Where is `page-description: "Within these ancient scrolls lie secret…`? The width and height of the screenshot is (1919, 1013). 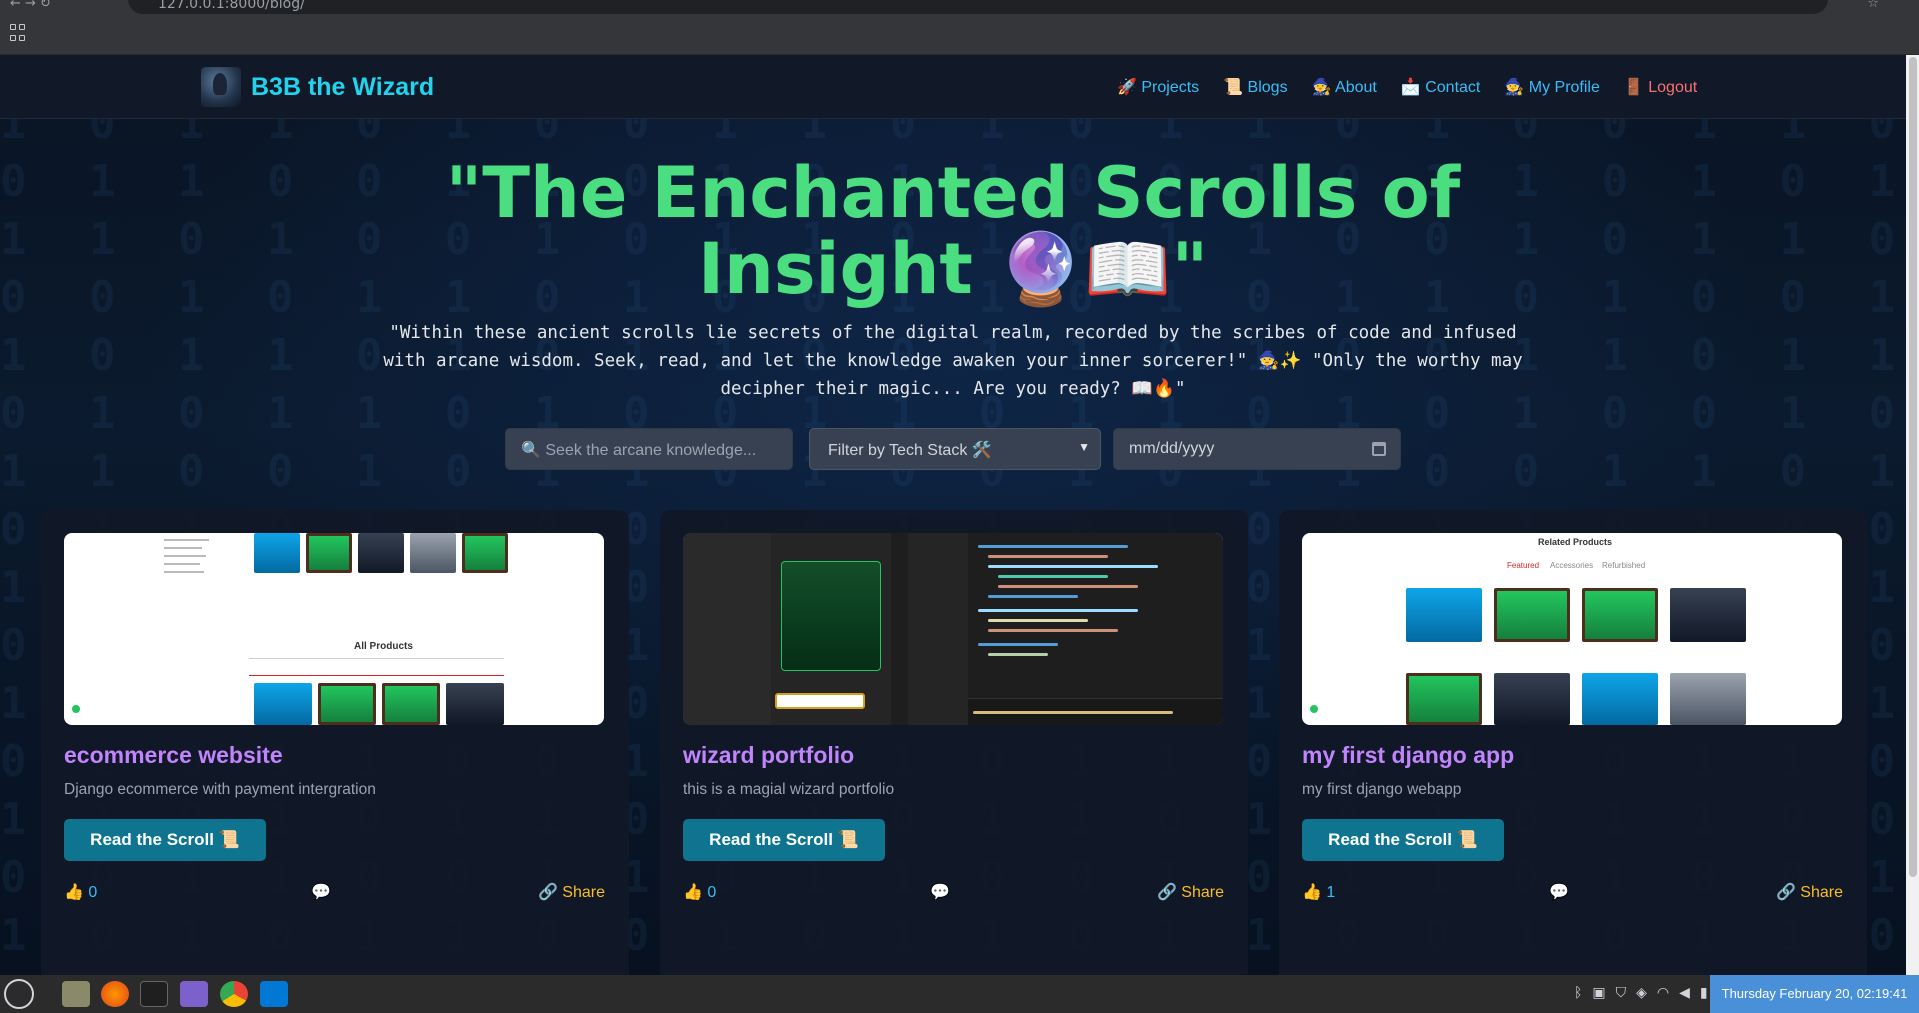 page-description: "Within these ancient scrolls lie secret… is located at coordinates (953, 361).